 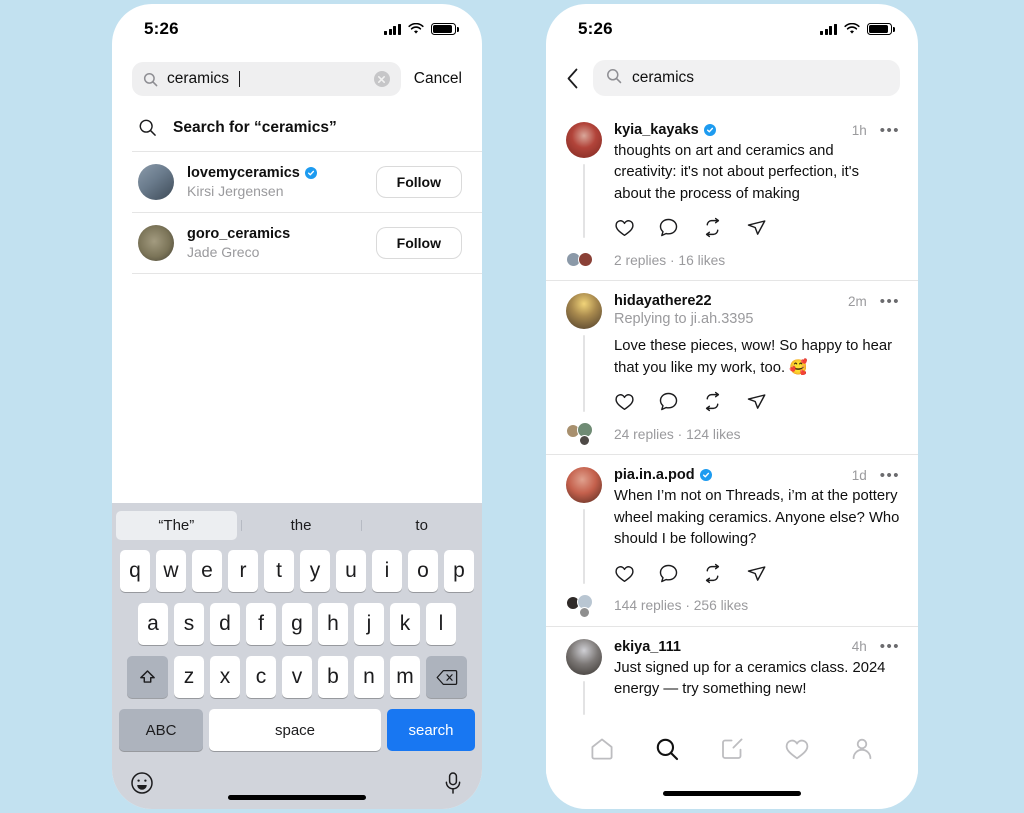 I want to click on key-c: c, so click(x=261, y=677).